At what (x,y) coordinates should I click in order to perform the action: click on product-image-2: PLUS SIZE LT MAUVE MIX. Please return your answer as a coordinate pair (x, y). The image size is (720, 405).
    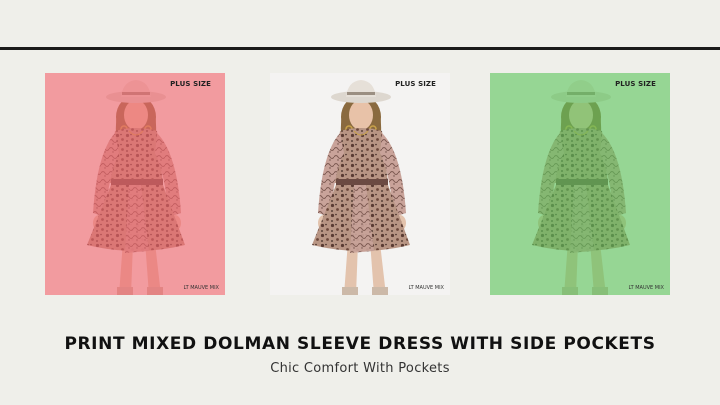
    Looking at the image, I should click on (360, 184).